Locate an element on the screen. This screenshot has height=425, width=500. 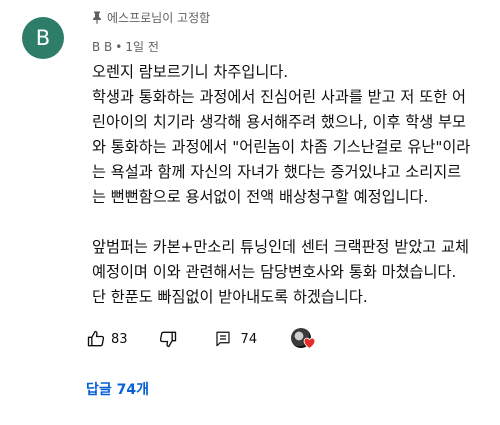
author-name: B B is located at coordinates (102, 47).